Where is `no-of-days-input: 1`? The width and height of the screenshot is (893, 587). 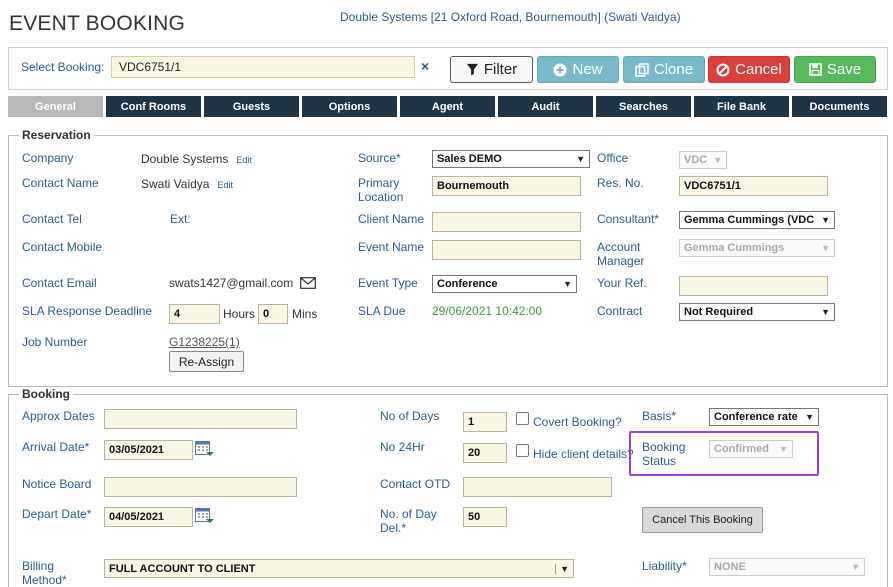 no-of-days-input: 1 is located at coordinates (485, 422).